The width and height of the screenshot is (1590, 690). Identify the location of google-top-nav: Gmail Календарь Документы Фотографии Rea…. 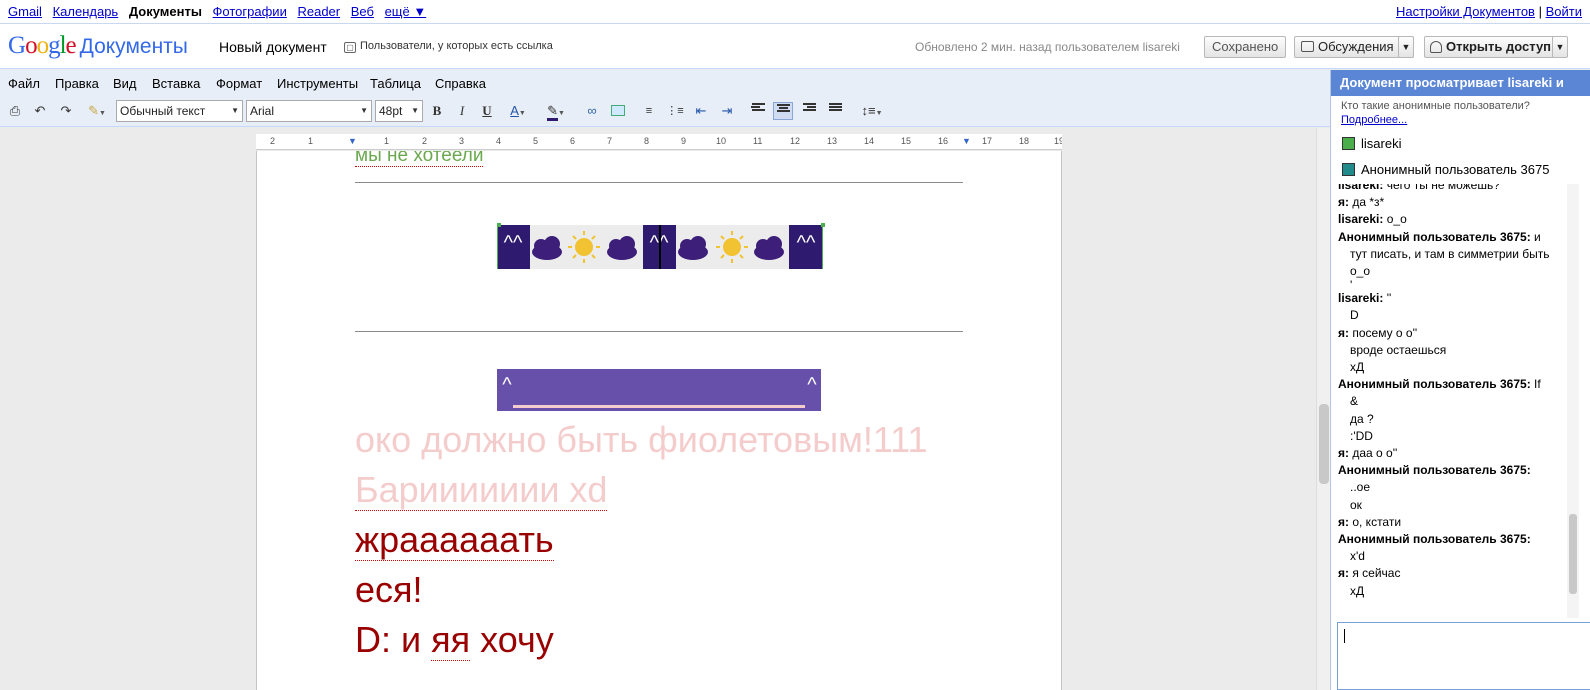
(795, 12).